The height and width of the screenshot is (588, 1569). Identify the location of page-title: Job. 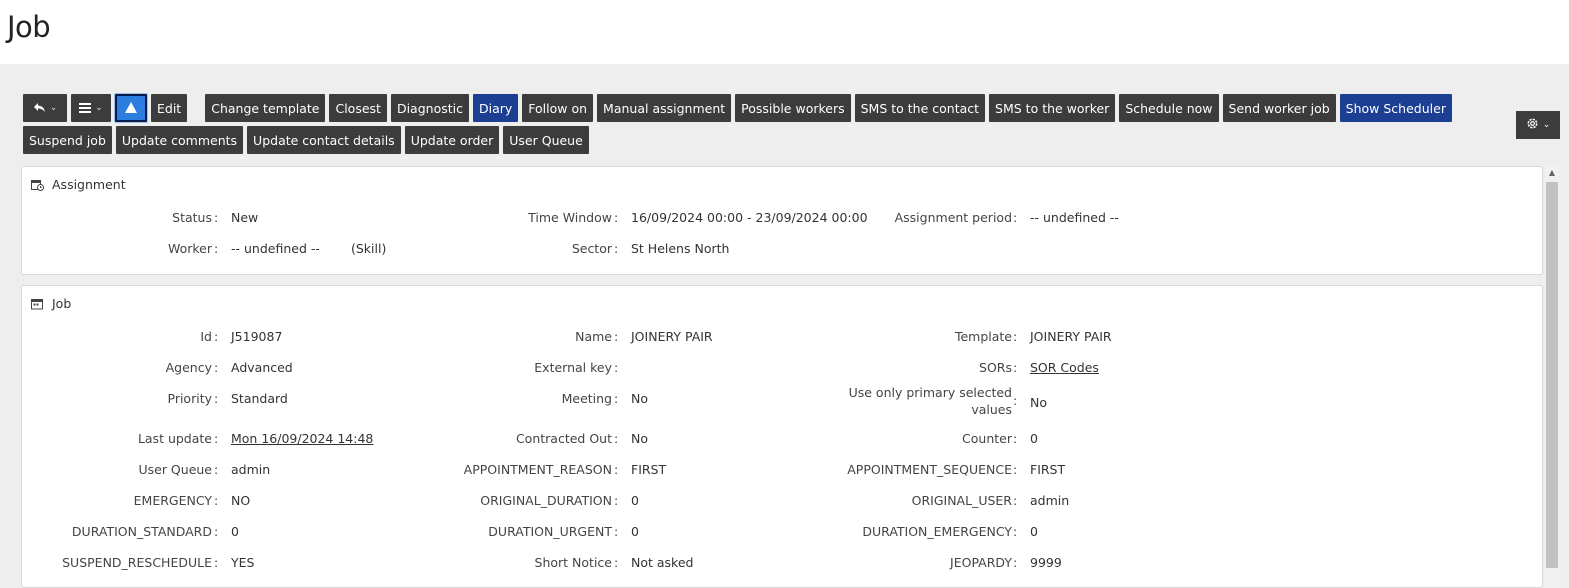
(29, 27).